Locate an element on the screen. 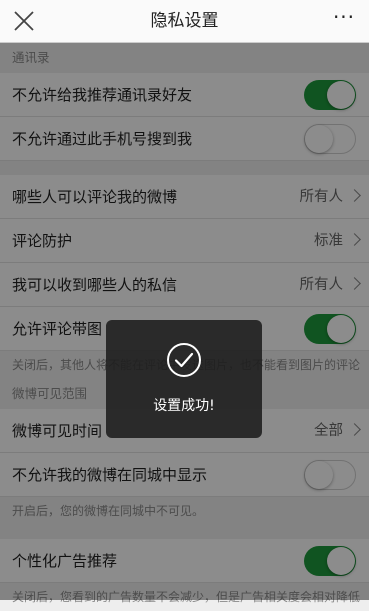 This screenshot has height=611, width=369. toggle-personalized-ads is located at coordinates (330, 561).